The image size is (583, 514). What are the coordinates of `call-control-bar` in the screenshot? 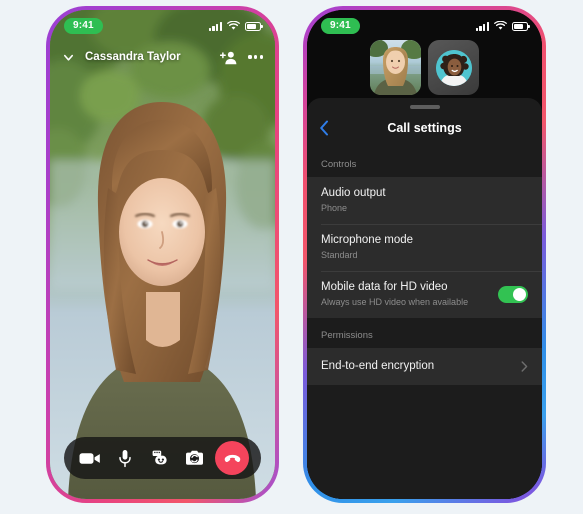 It's located at (162, 458).